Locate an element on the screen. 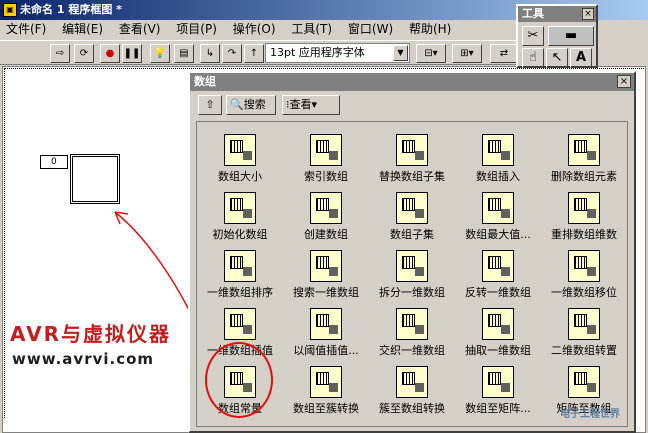 This screenshot has width=648, height=433. palette-item: 搜索一维数组 is located at coordinates (326, 275).